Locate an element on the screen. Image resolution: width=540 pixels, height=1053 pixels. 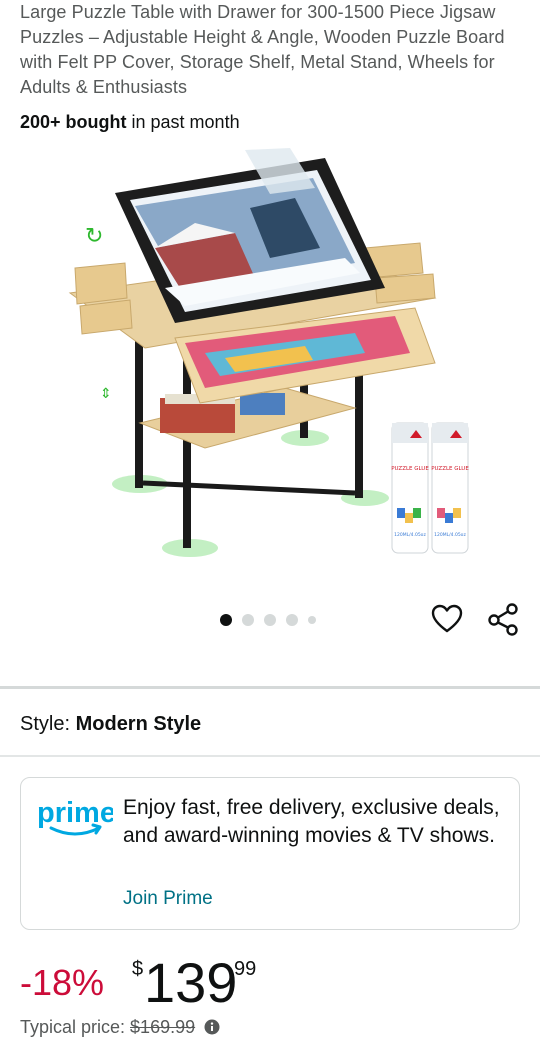
style-label: Style: is located at coordinates (45, 724).